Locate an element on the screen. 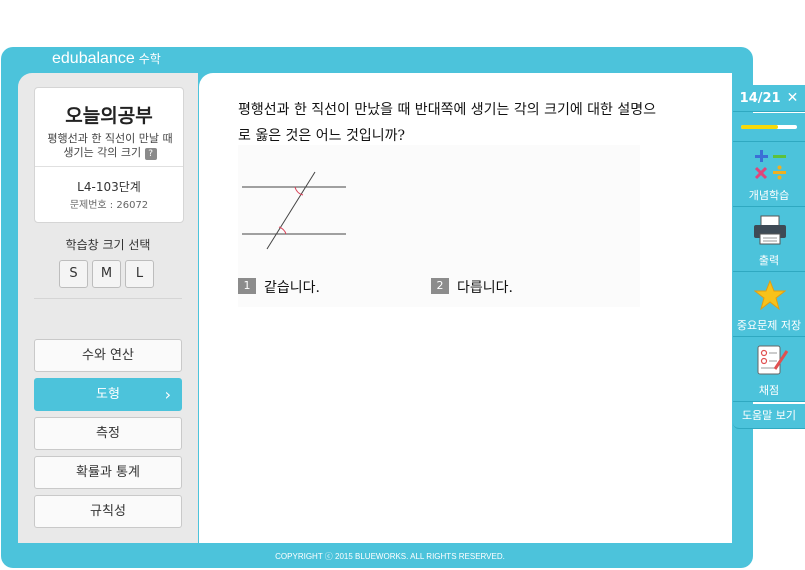 The width and height of the screenshot is (805, 570). today-description: 평행선과 한 직선이 만날 때 생기는 각의 크기 ? is located at coordinates (110, 146).